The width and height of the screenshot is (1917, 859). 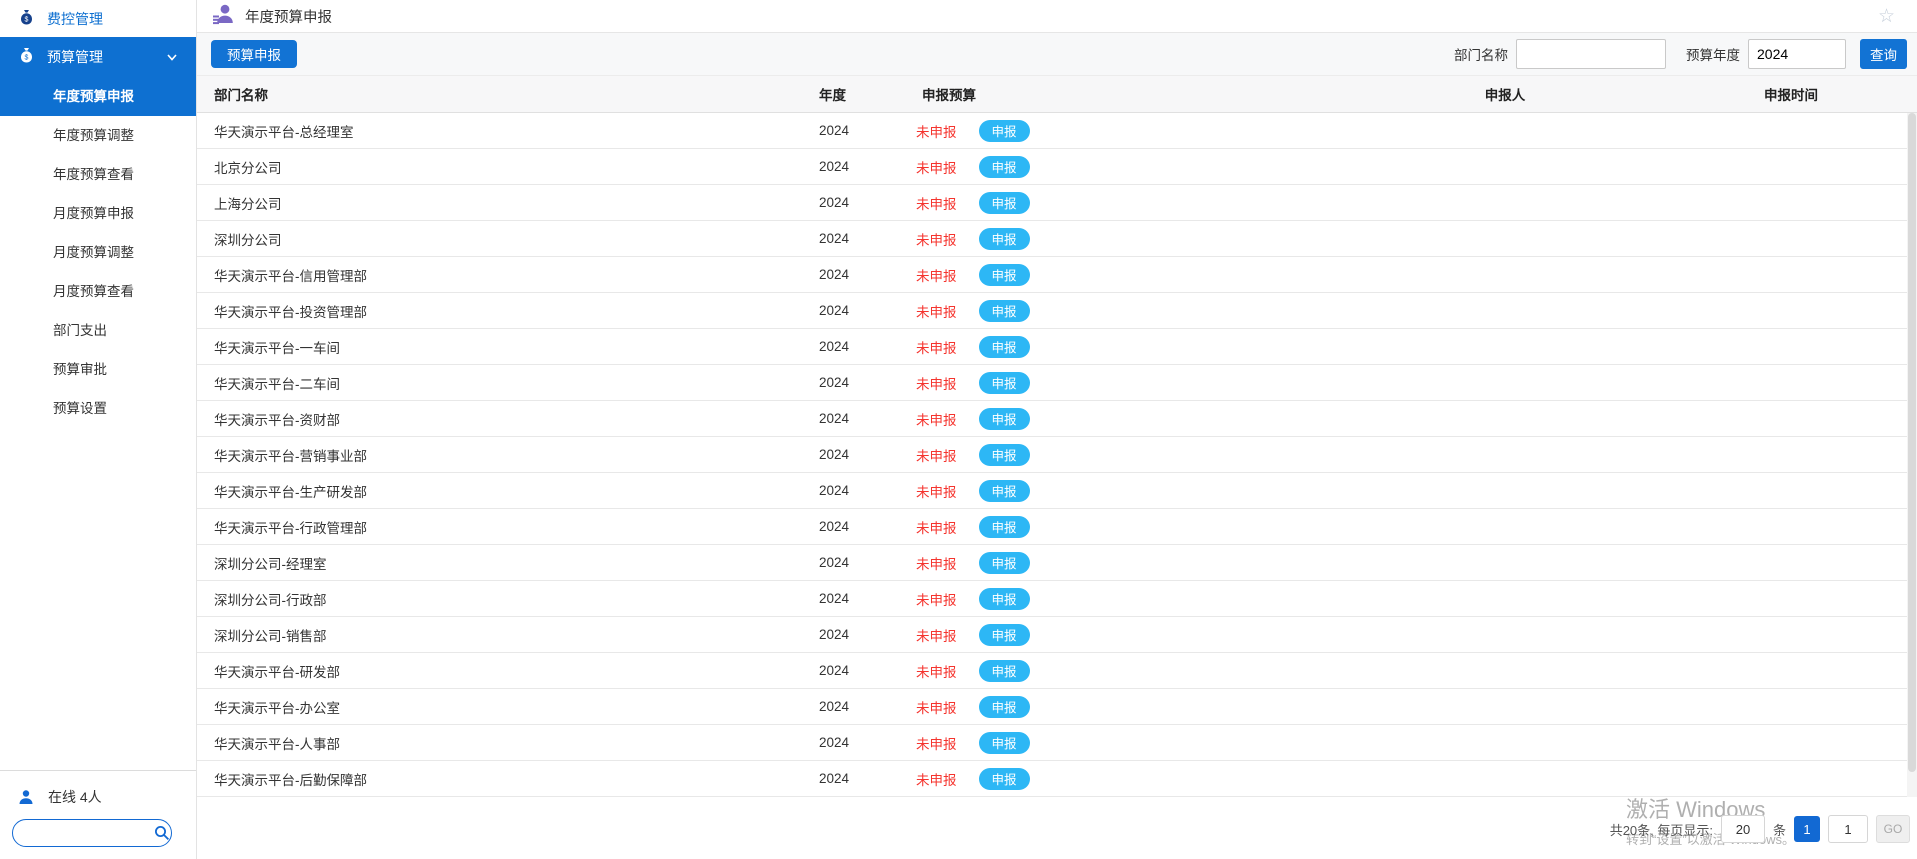 I want to click on cell-dept-name: 华天演示平台-生产研发部, so click(x=290, y=492).